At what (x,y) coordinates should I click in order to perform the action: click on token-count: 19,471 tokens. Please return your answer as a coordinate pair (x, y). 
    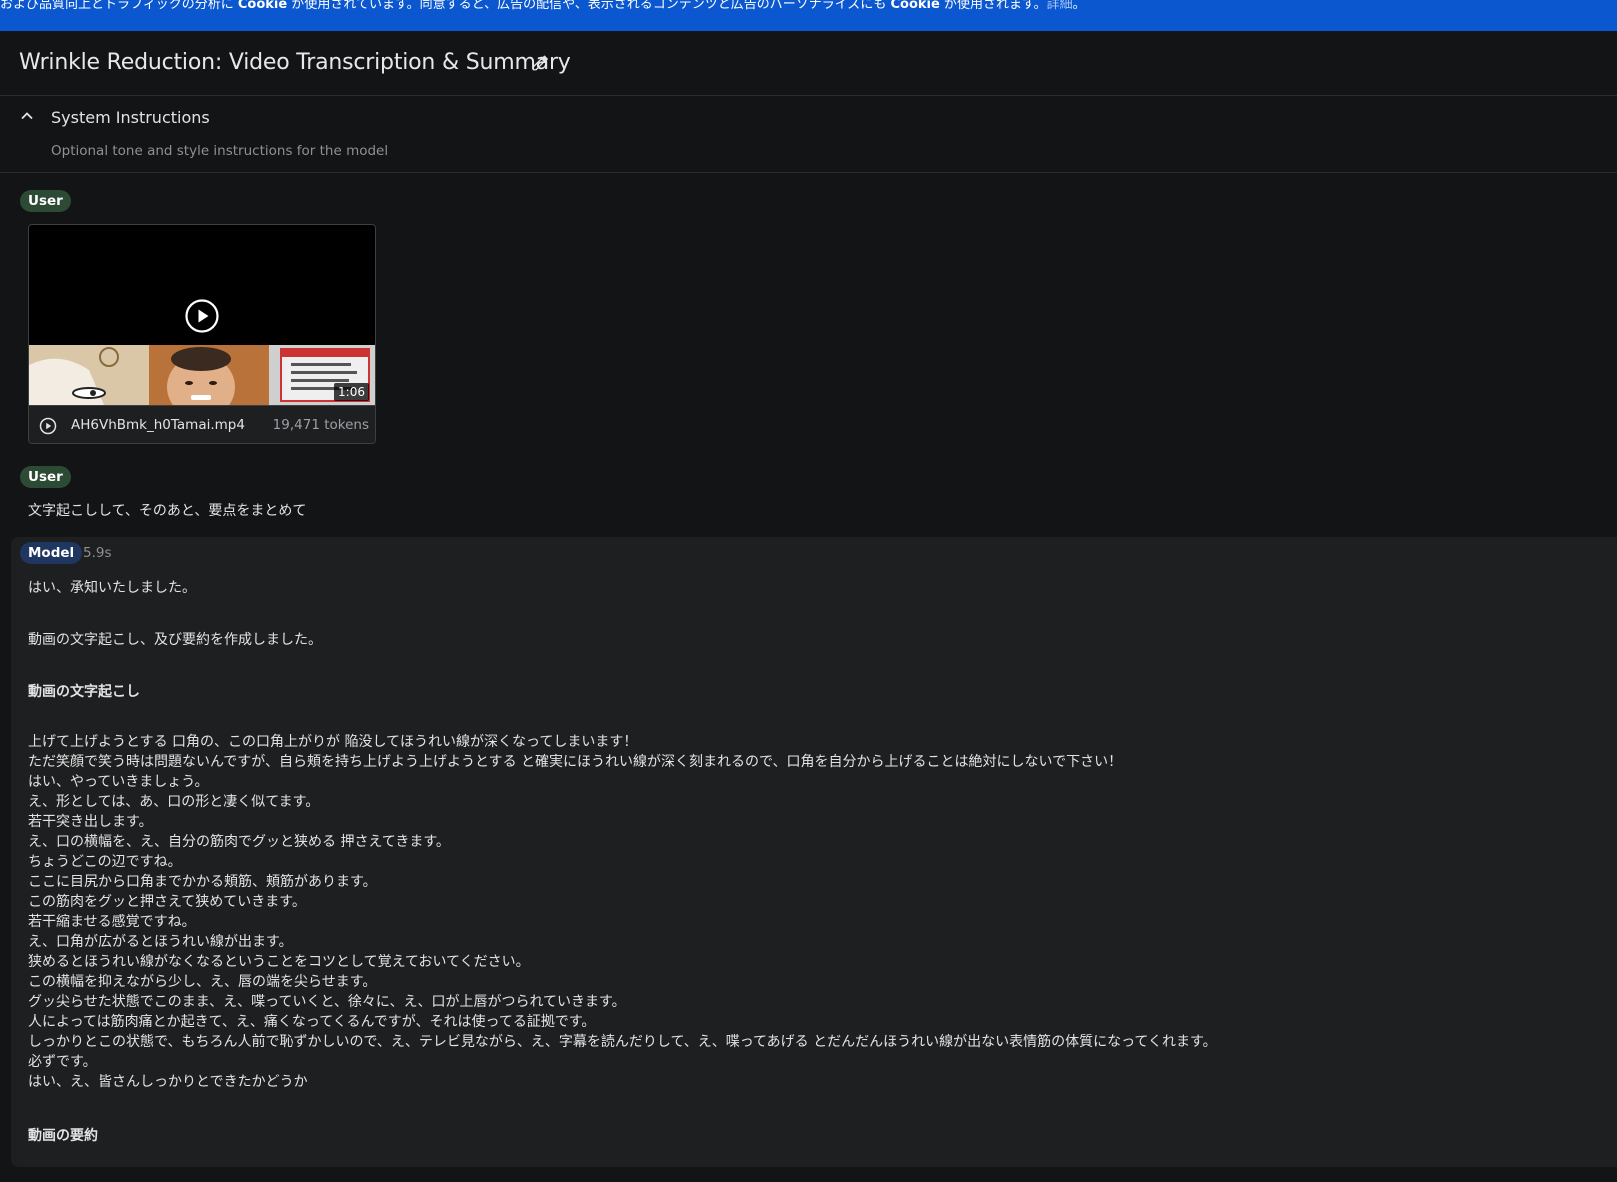
    Looking at the image, I should click on (320, 425).